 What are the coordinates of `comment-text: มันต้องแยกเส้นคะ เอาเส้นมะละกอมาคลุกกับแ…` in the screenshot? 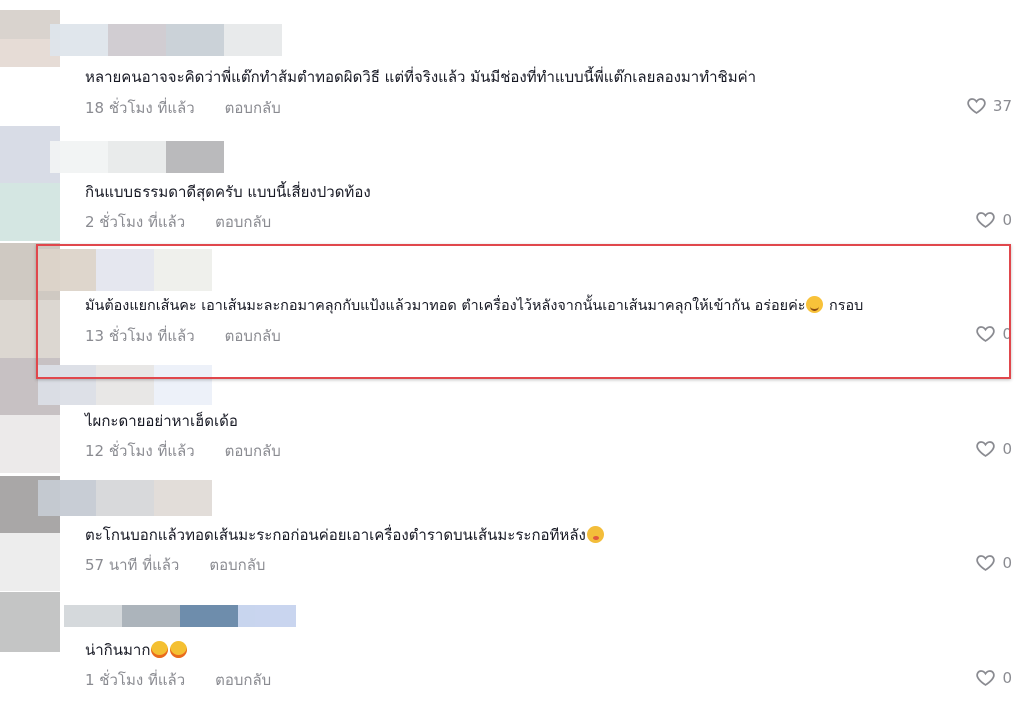 It's located at (474, 305).